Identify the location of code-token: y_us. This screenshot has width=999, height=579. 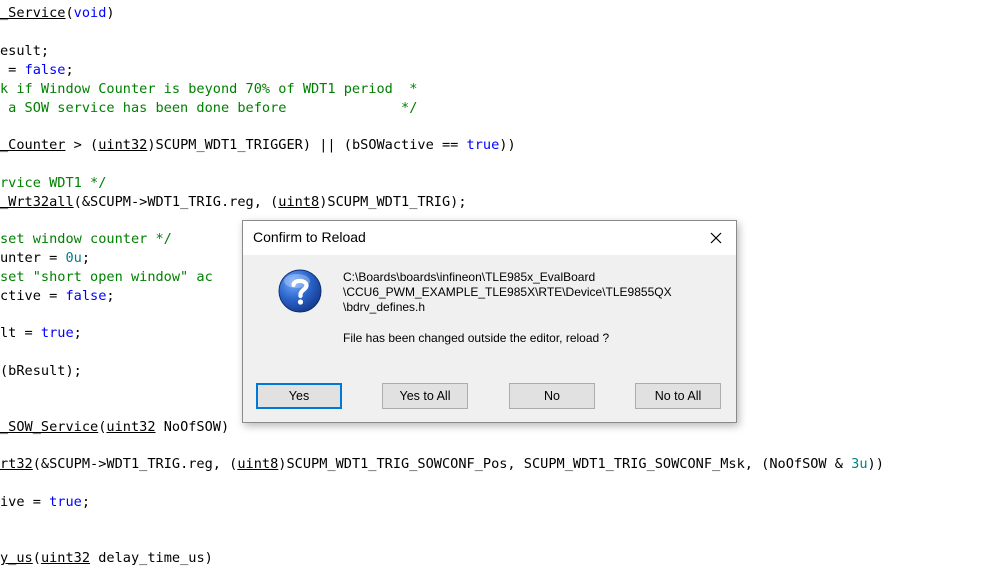
(16, 558).